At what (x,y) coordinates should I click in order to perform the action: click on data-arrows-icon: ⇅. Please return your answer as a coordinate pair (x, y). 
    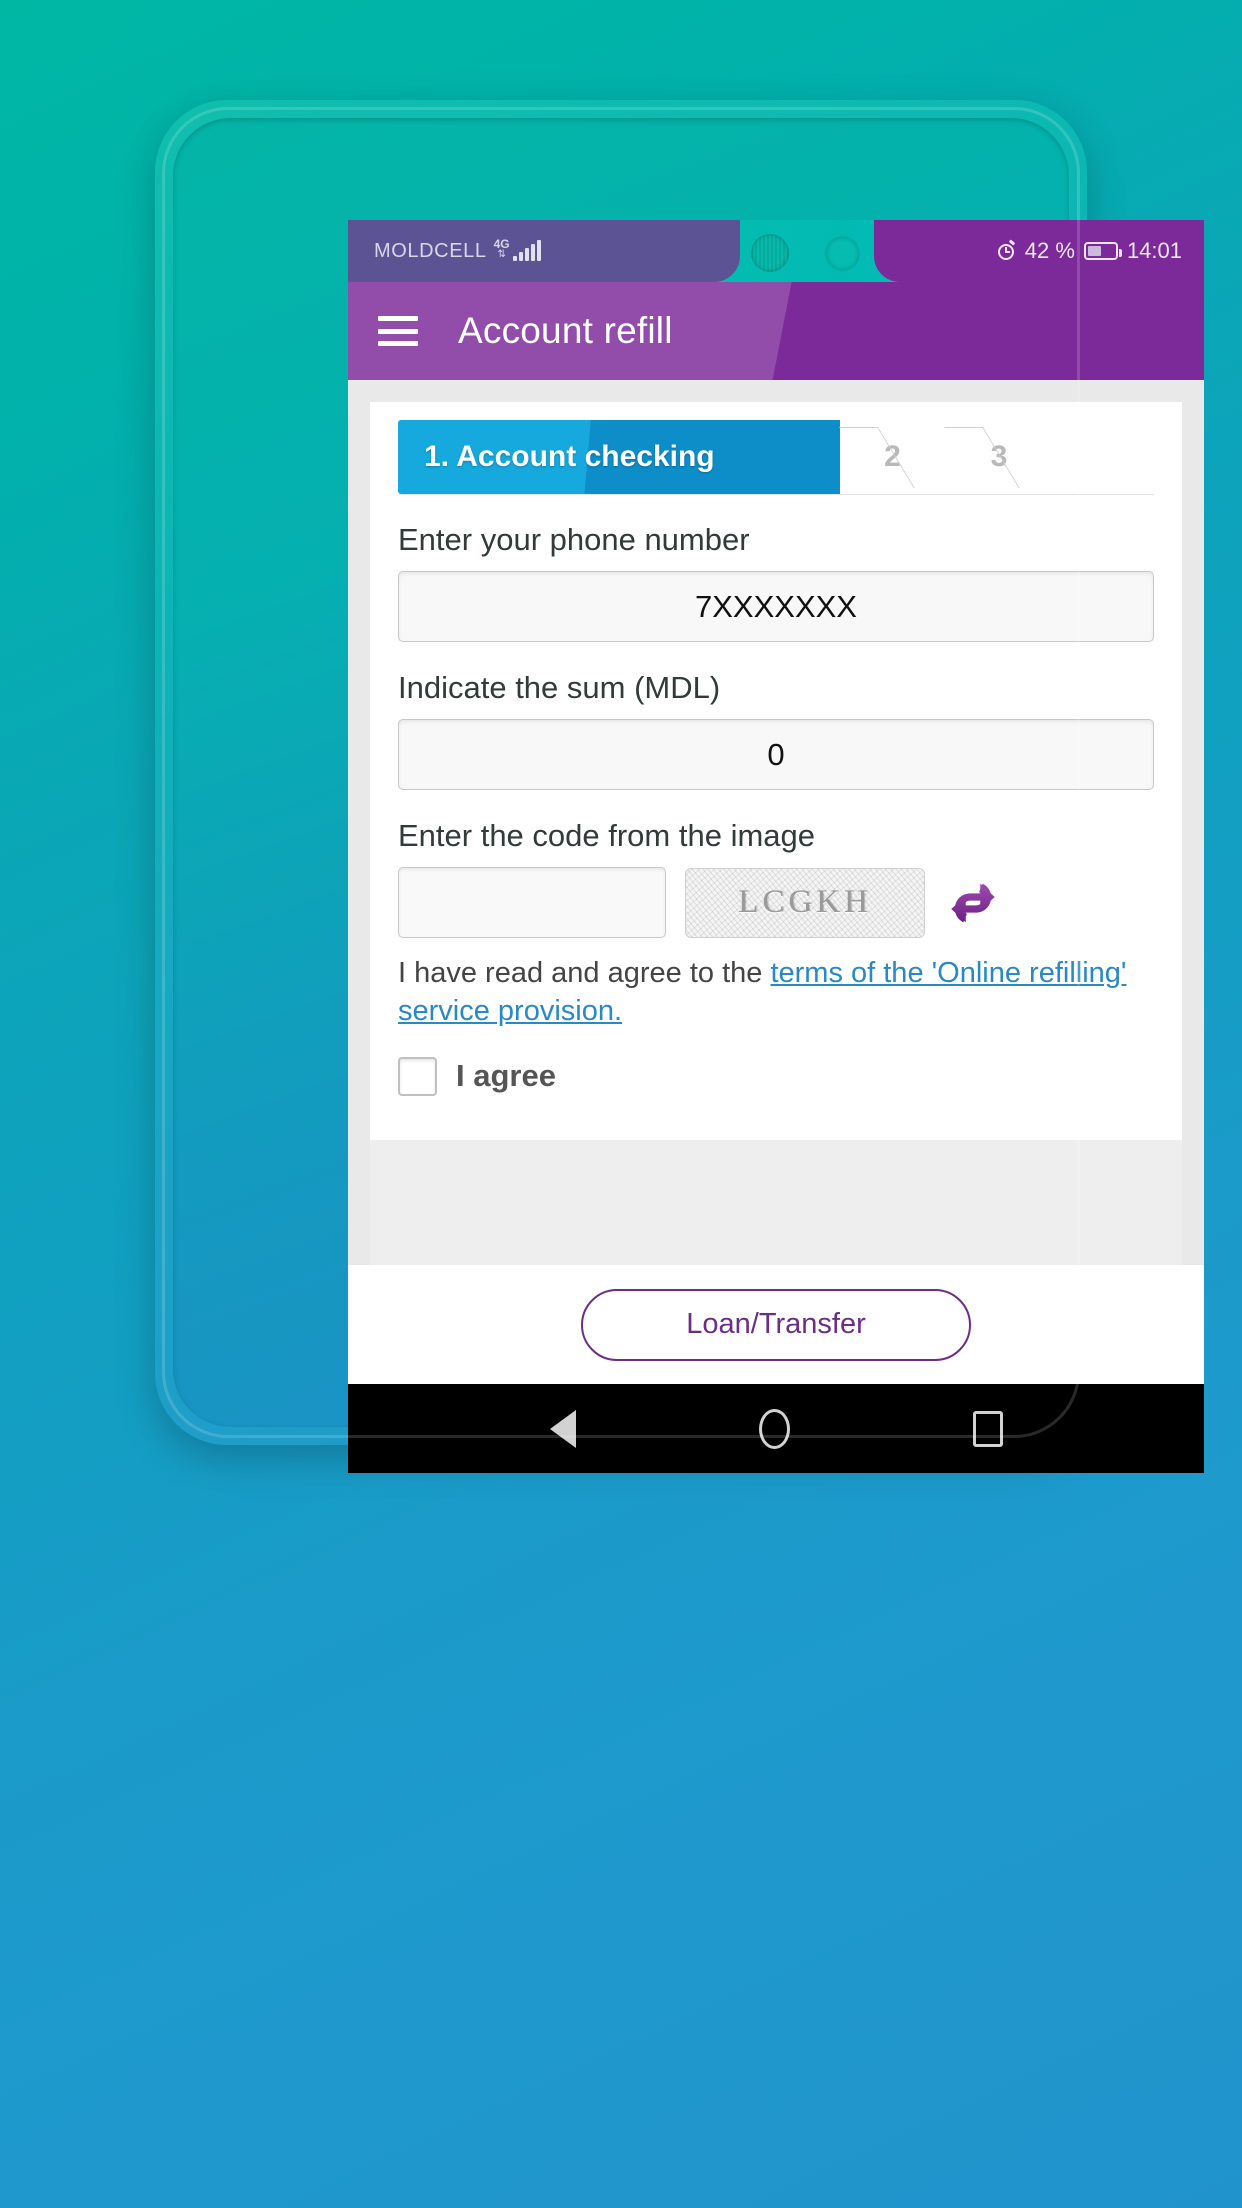
    Looking at the image, I should click on (501, 254).